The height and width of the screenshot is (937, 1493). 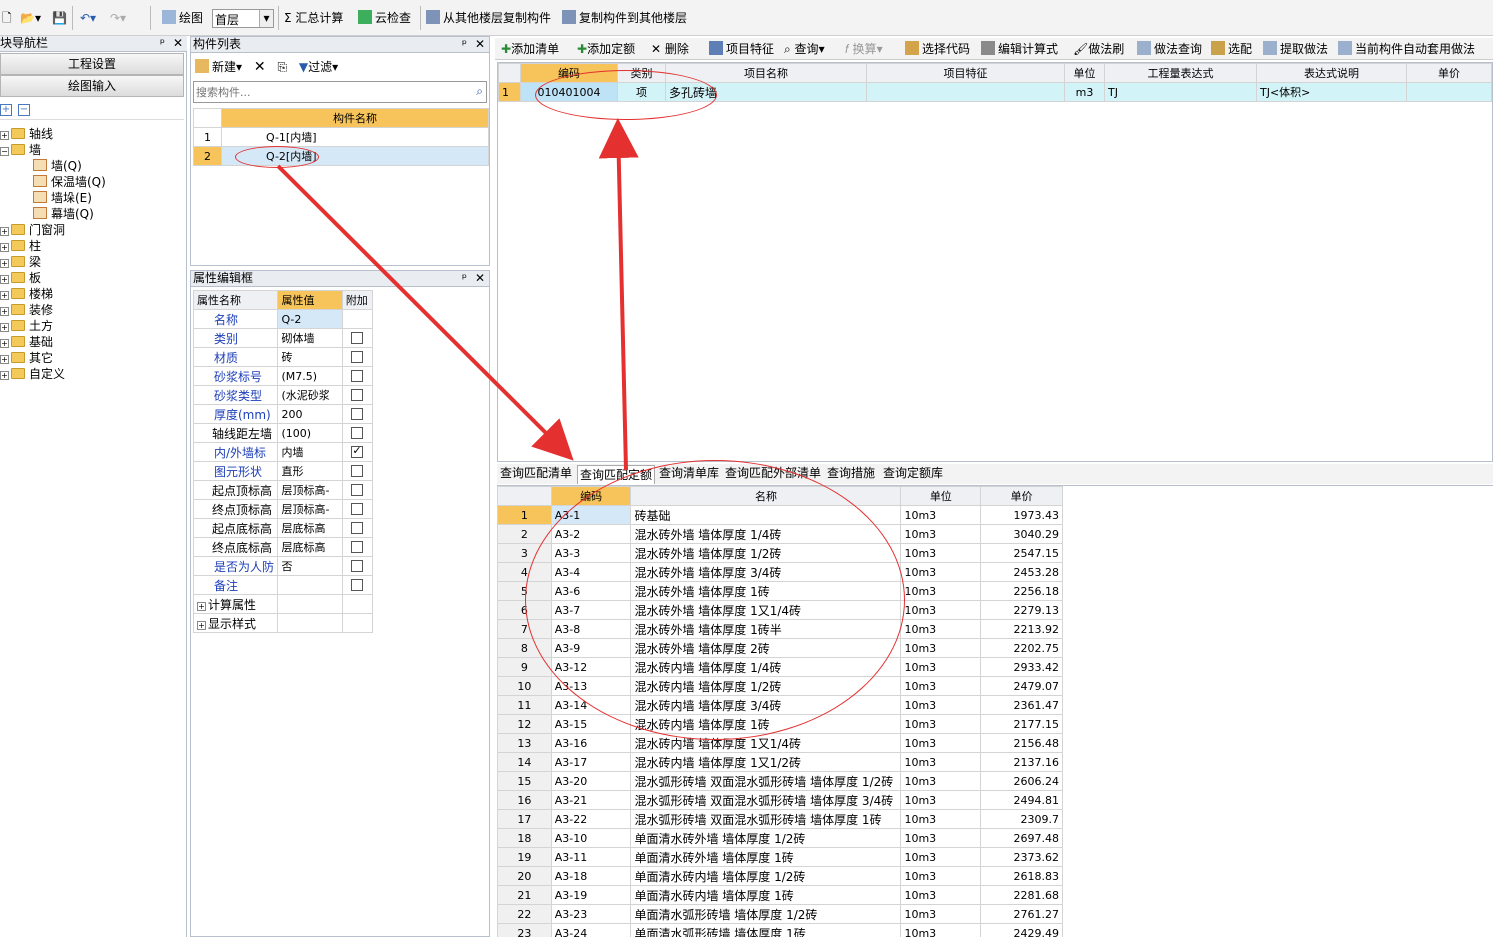 What do you see at coordinates (425, 312) in the screenshot?
I see `arrow-to-quota` at bounding box center [425, 312].